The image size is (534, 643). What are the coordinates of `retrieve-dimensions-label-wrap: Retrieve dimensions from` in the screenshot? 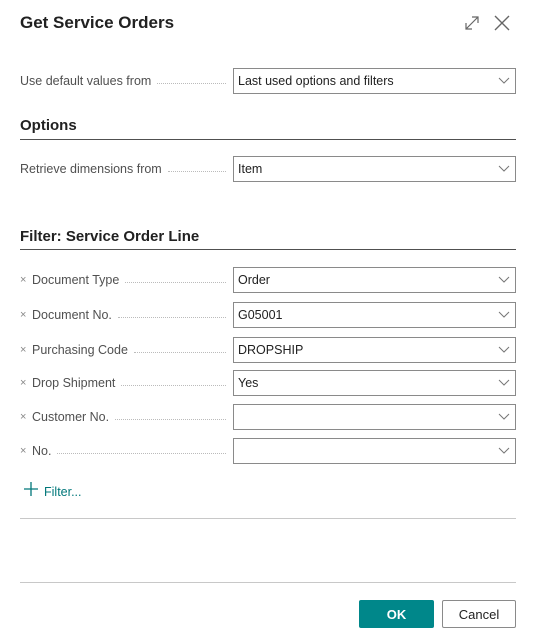 It's located at (123, 169).